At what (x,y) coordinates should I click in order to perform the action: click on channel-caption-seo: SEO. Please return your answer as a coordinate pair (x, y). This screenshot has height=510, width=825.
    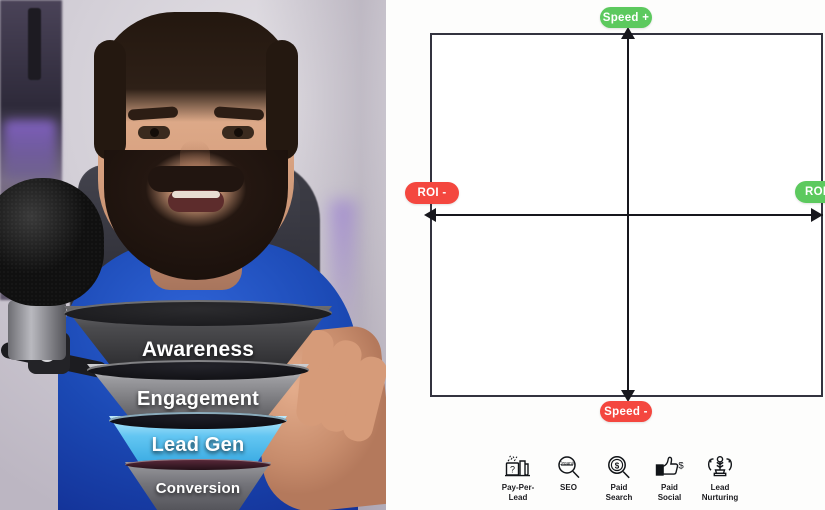
    Looking at the image, I should click on (568, 488).